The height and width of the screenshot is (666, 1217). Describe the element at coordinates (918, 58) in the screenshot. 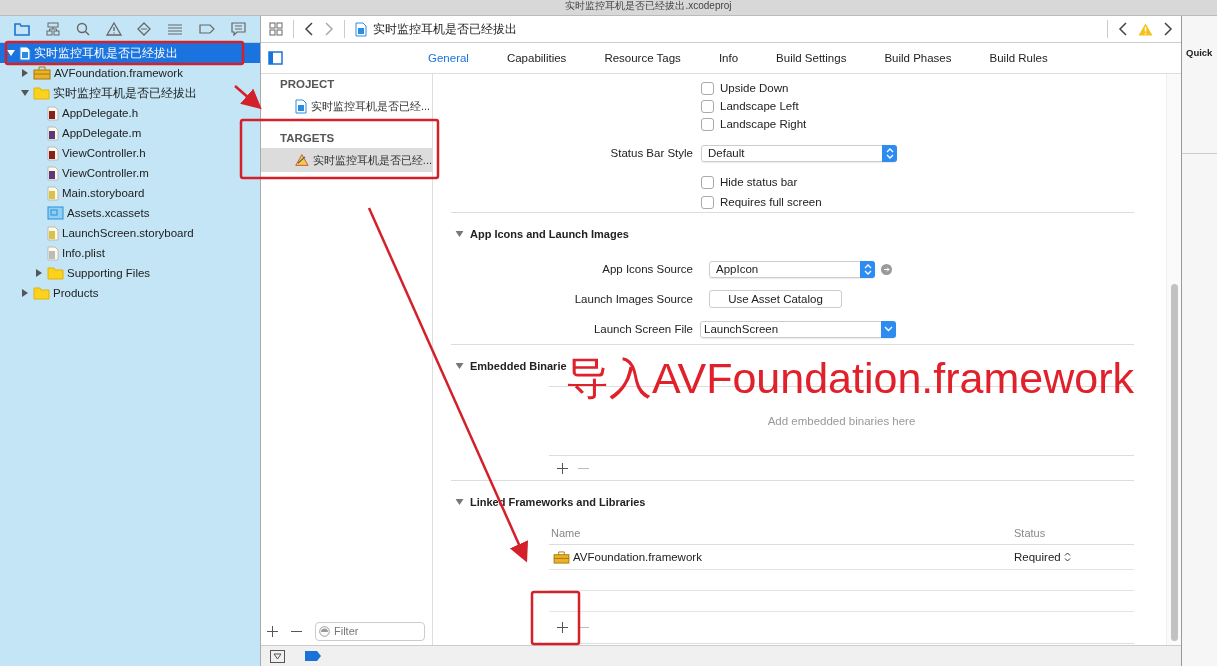

I see `editor-tab: Build Phases` at that location.